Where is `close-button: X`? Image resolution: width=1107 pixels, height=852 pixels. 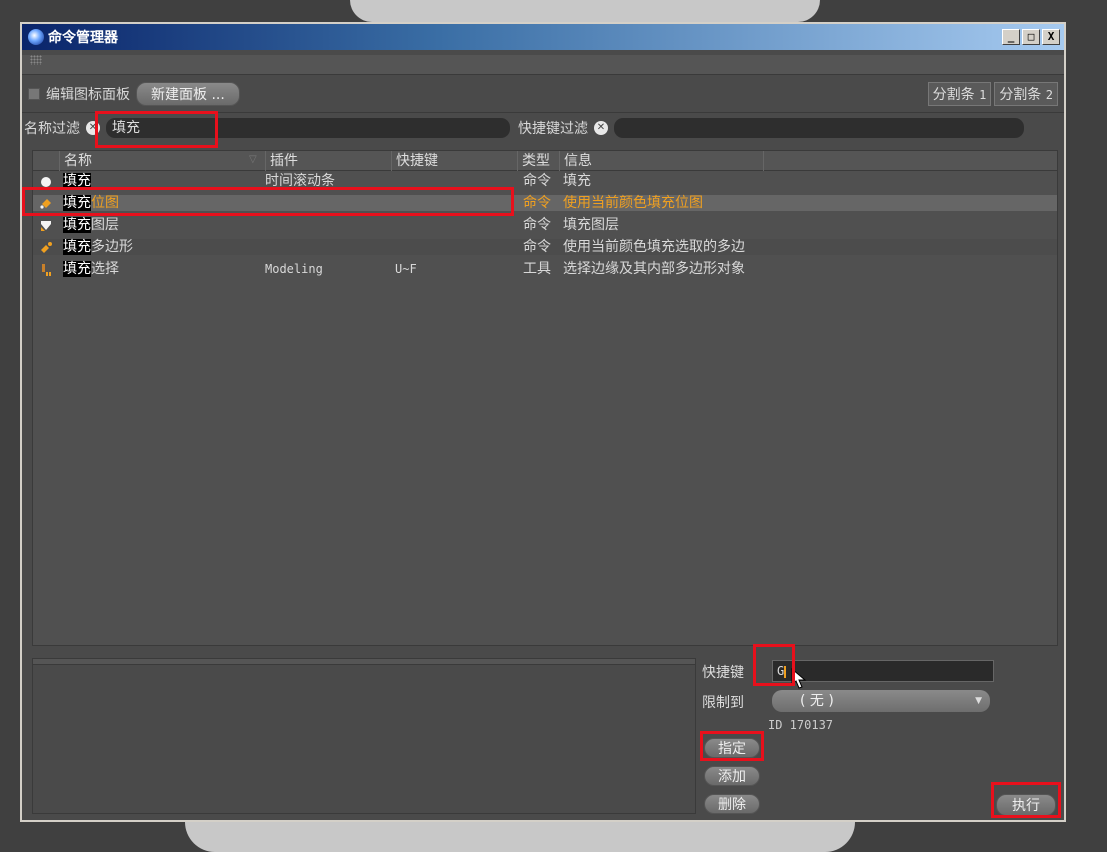 close-button: X is located at coordinates (1051, 37).